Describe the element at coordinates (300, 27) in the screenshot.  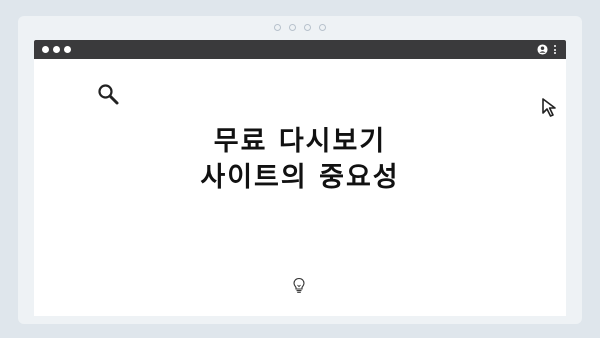
I see `carousel-dots` at that location.